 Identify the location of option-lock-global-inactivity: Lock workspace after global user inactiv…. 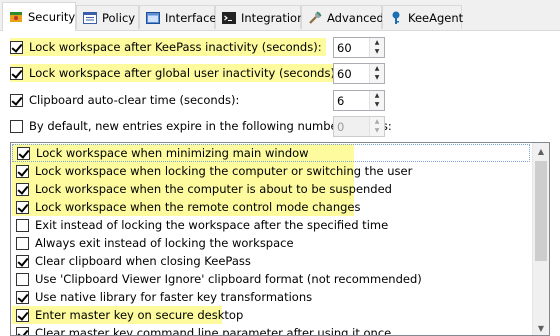
(176, 73).